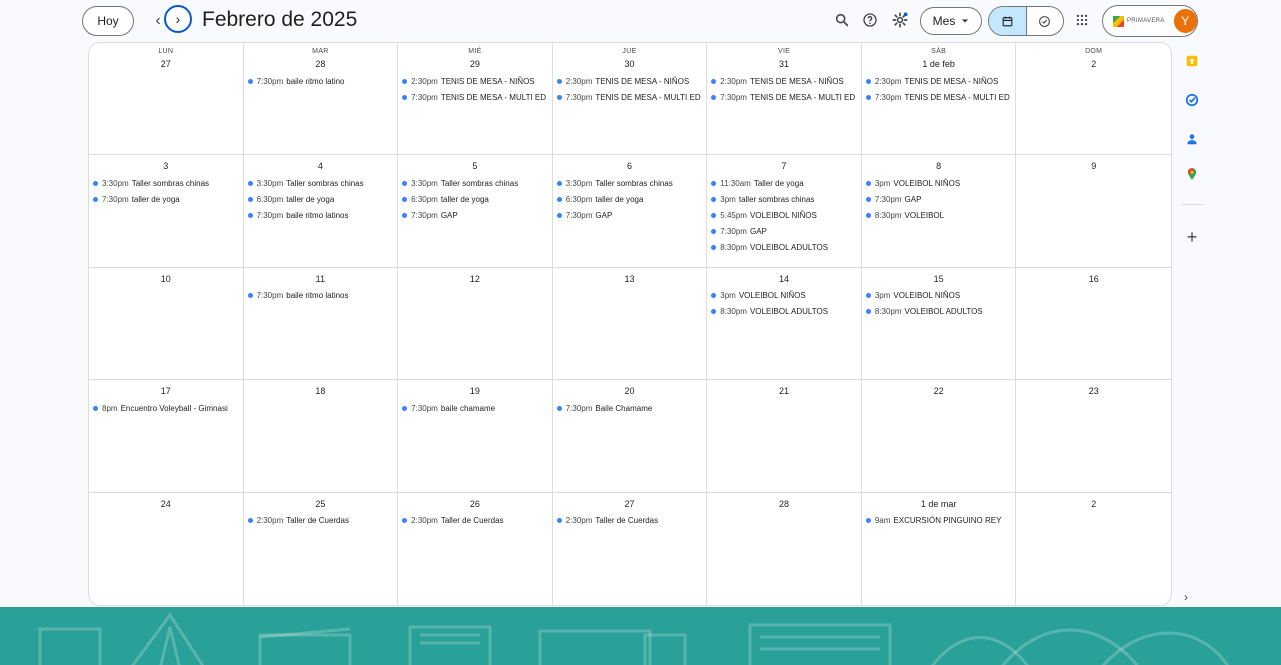  What do you see at coordinates (475, 166) in the screenshot?
I see `day-number: 5` at bounding box center [475, 166].